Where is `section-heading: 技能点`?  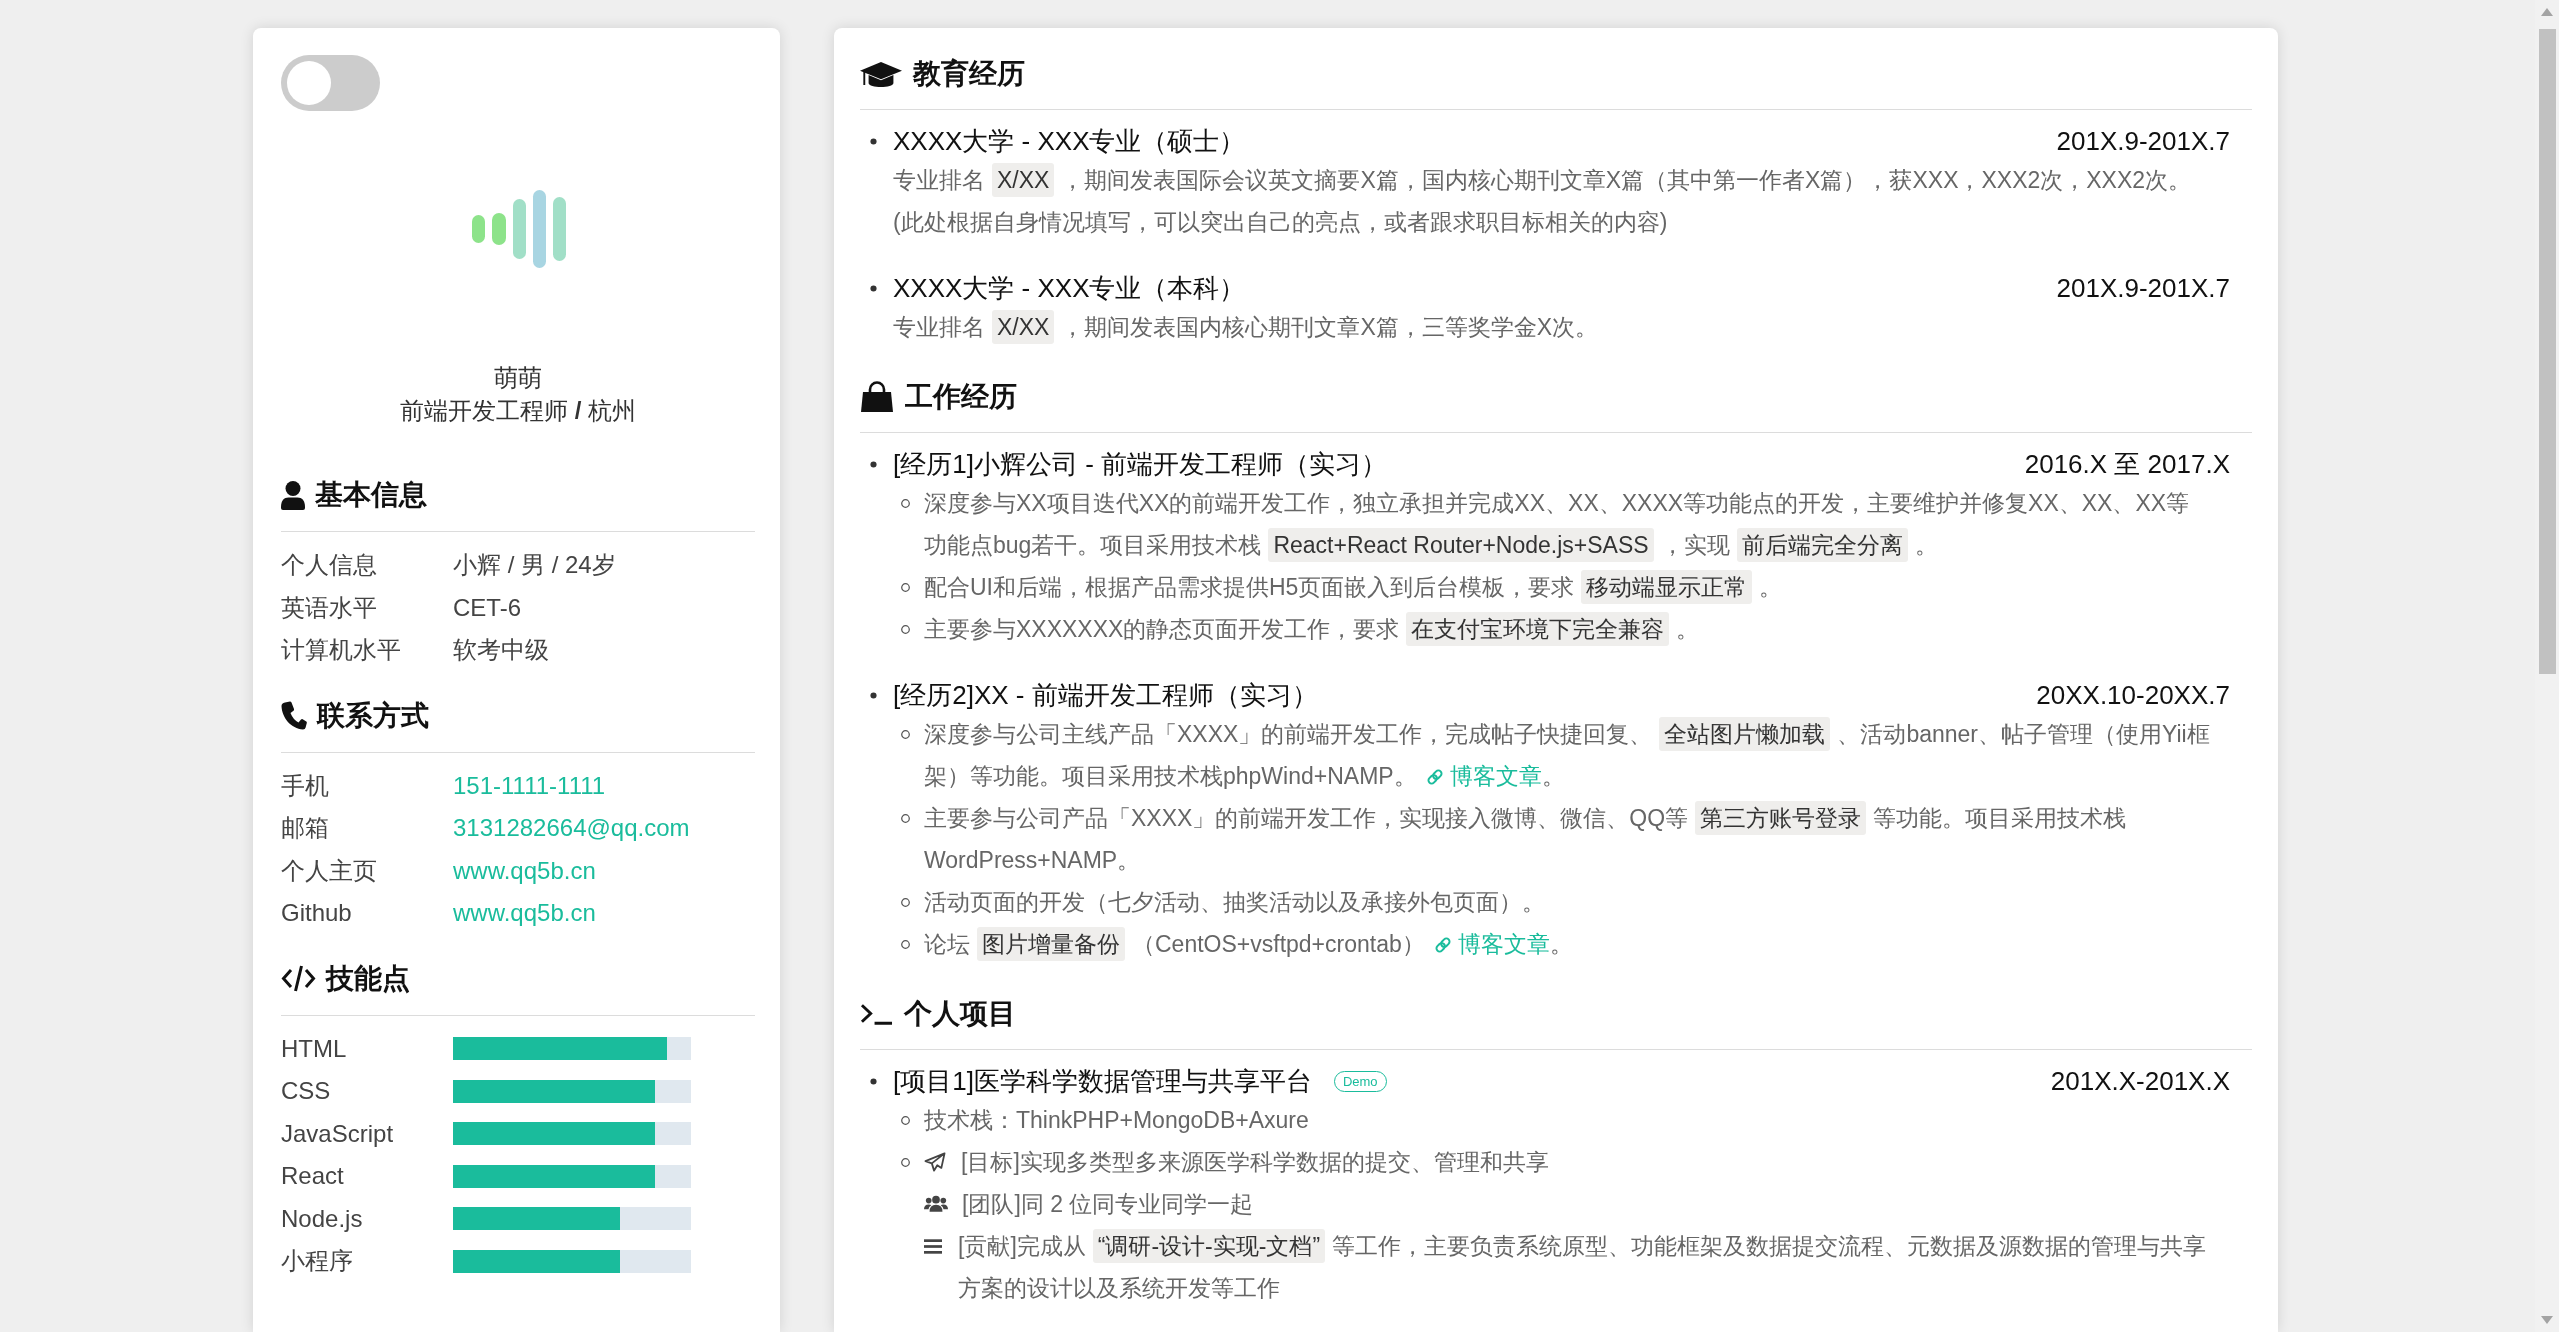
section-heading: 技能点 is located at coordinates (368, 978).